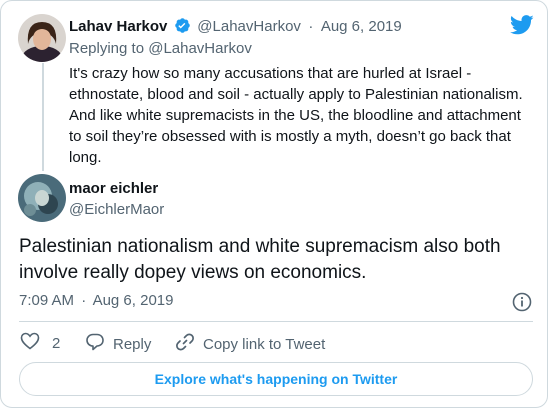 This screenshot has width=550, height=410. I want to click on reply-tweet-header: Lahav Harkov @LahavHarkov · Aug 6, 2019, so click(235, 28).